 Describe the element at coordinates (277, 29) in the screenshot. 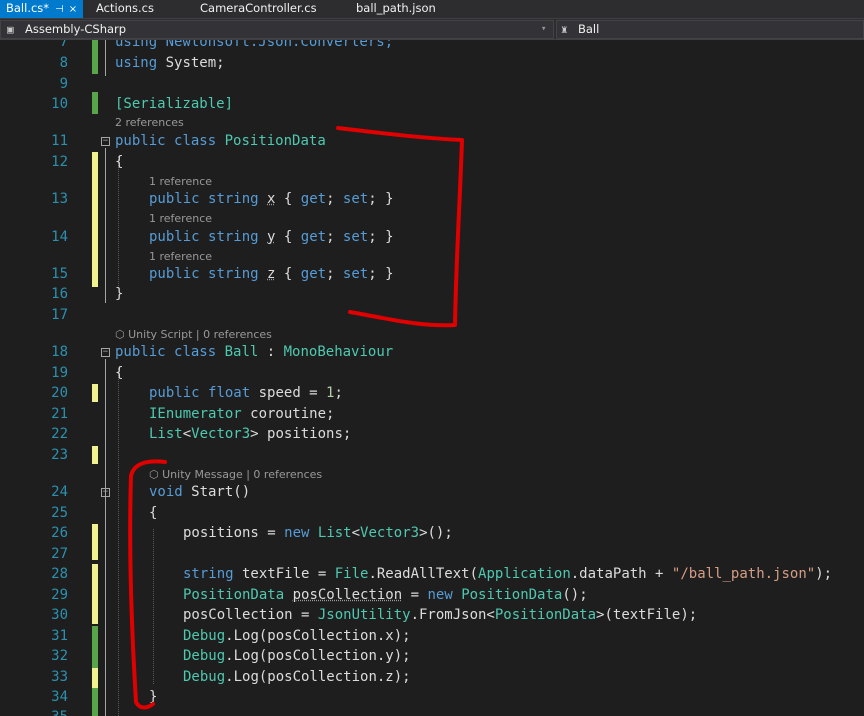

I see `project-dropdown: ▣ Assembly-CSharp ▾` at that location.